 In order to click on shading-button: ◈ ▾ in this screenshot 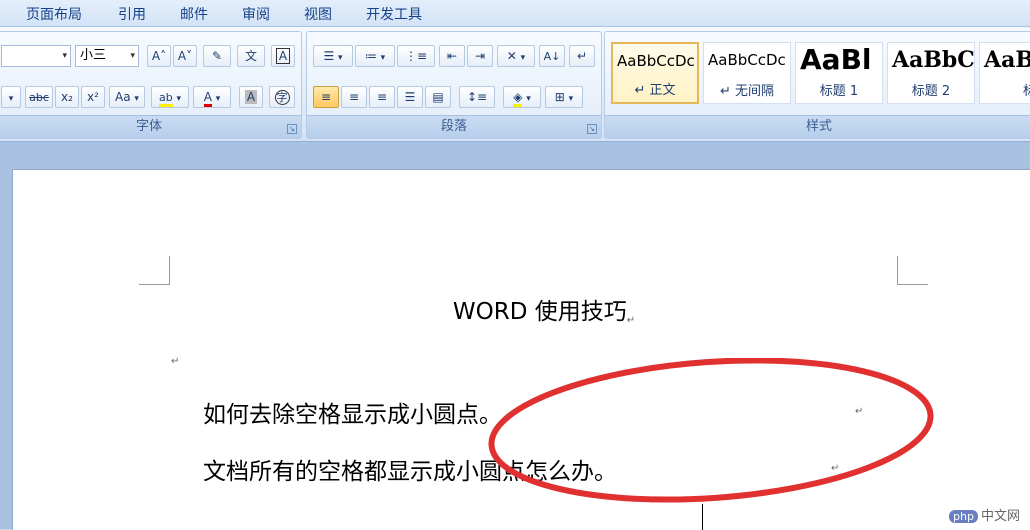, I will do `click(522, 97)`.